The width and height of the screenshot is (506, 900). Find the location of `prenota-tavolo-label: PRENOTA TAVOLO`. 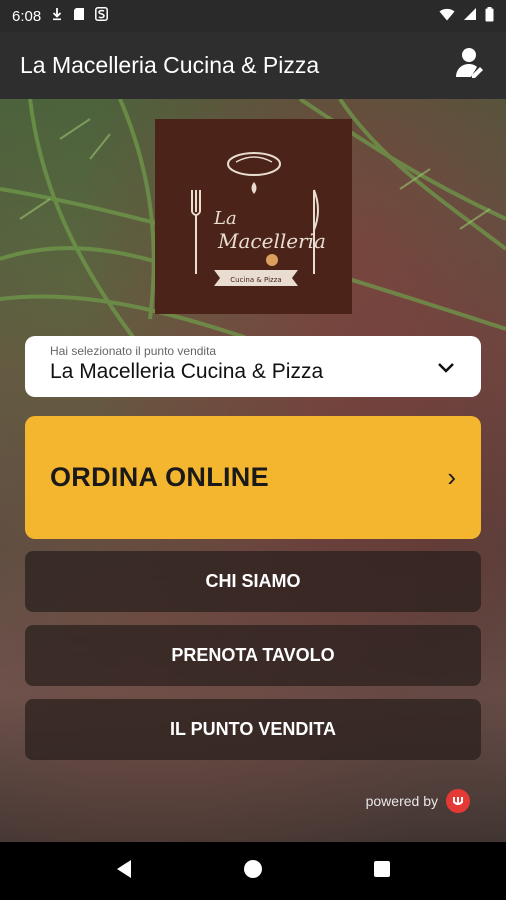

prenota-tavolo-label: PRENOTA TAVOLO is located at coordinates (253, 655).